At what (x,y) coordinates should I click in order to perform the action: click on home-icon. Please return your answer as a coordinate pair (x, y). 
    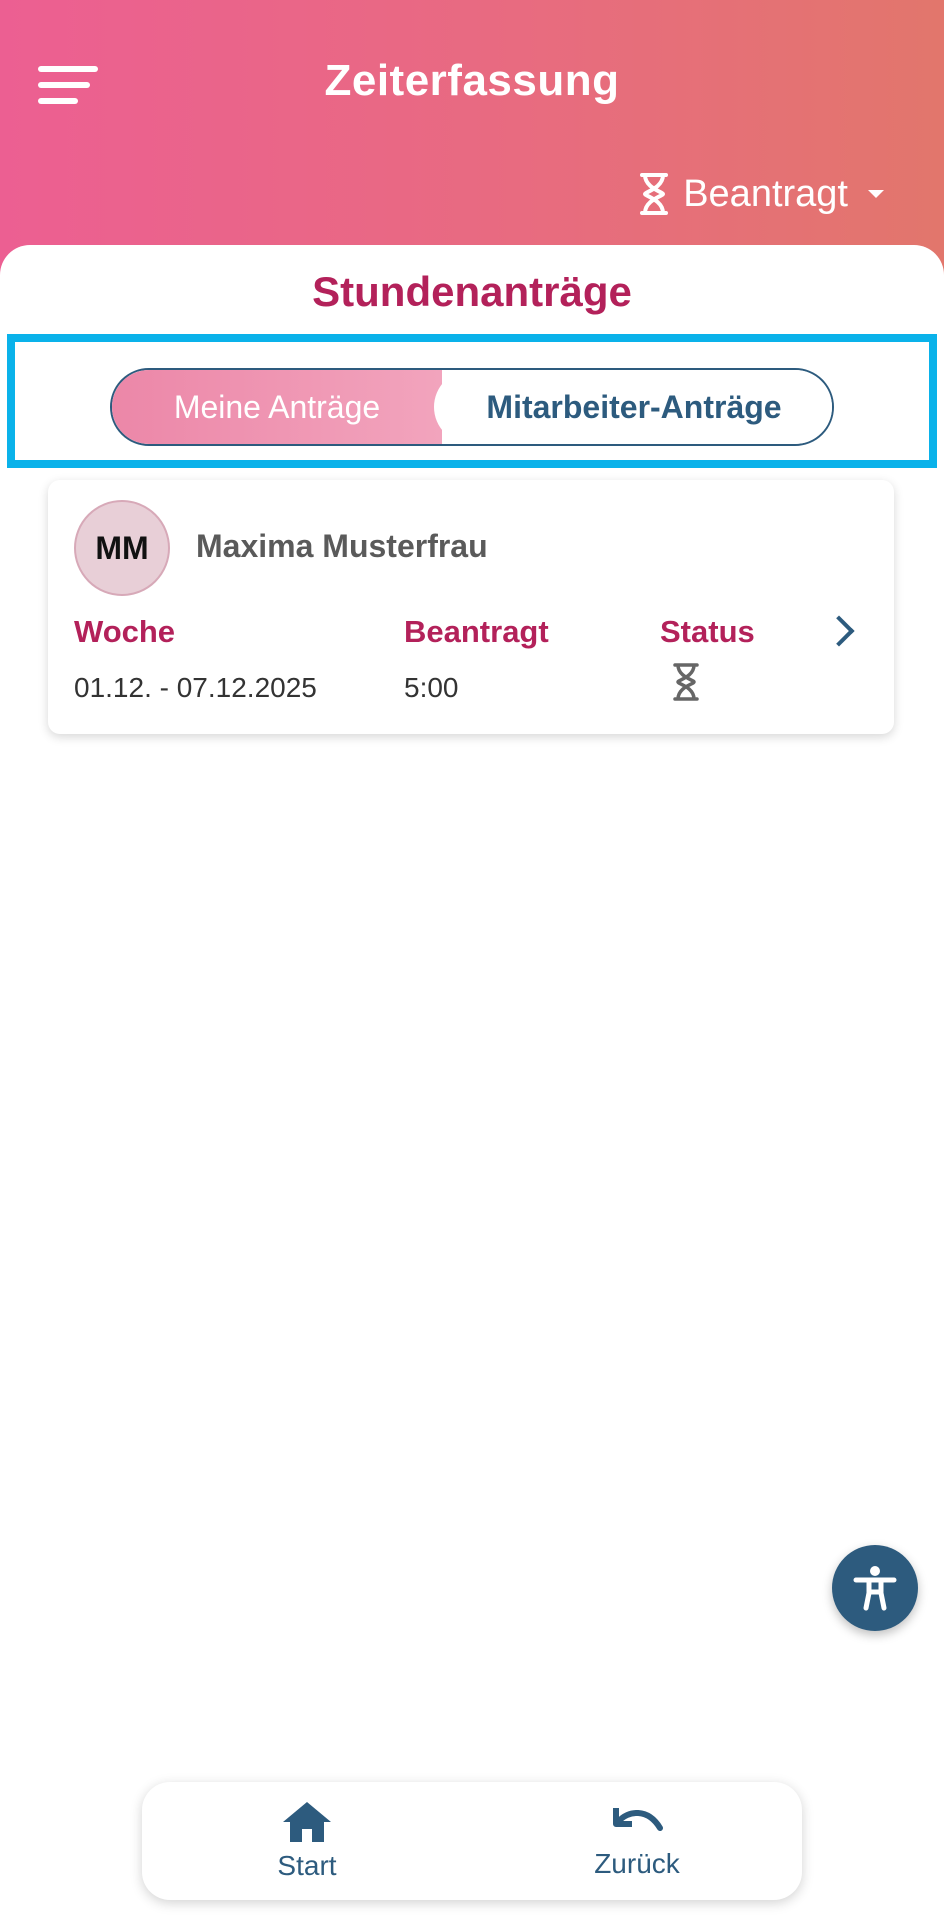
    Looking at the image, I should click on (307, 1822).